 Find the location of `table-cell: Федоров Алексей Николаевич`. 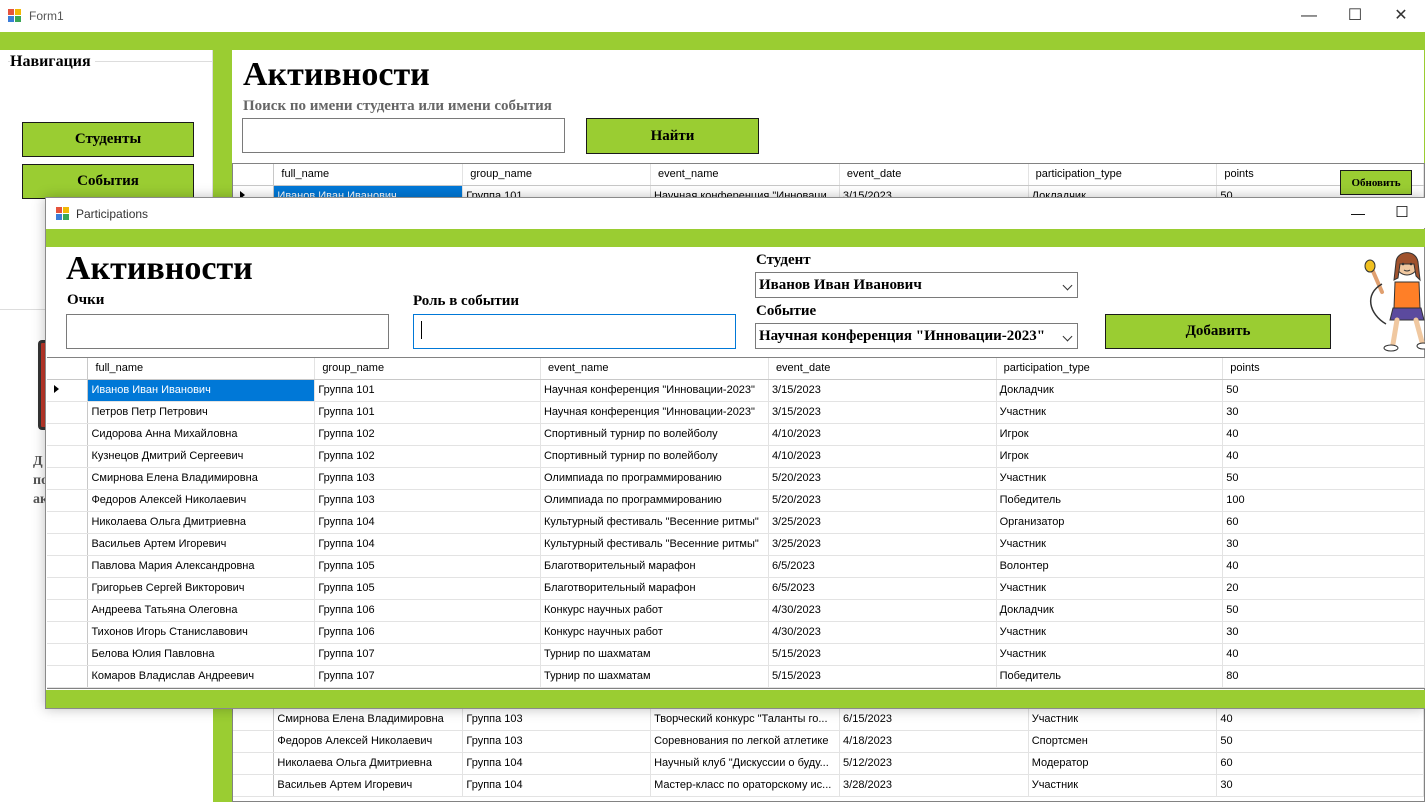

table-cell: Федоров Алексей Николаевич is located at coordinates (201, 500).